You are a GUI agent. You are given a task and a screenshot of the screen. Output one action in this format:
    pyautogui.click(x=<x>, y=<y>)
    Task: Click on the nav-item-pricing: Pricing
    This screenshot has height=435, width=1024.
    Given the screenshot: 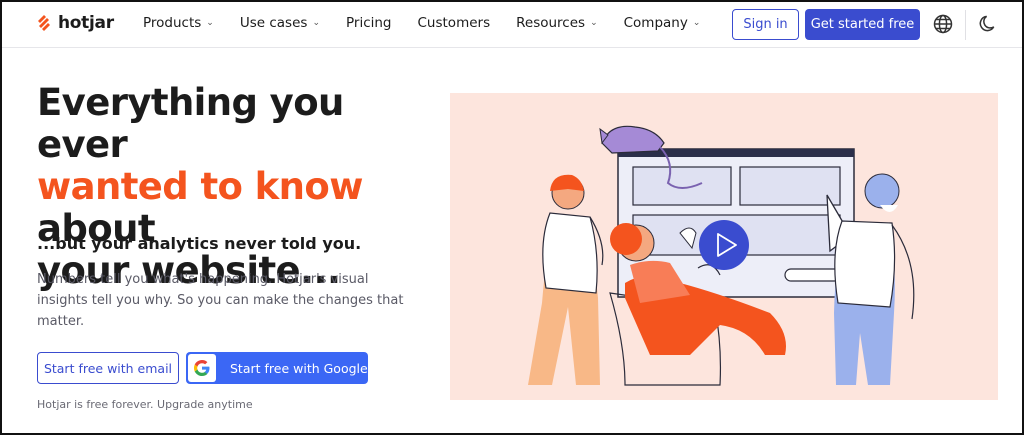 What is the action you would take?
    pyautogui.click(x=369, y=23)
    